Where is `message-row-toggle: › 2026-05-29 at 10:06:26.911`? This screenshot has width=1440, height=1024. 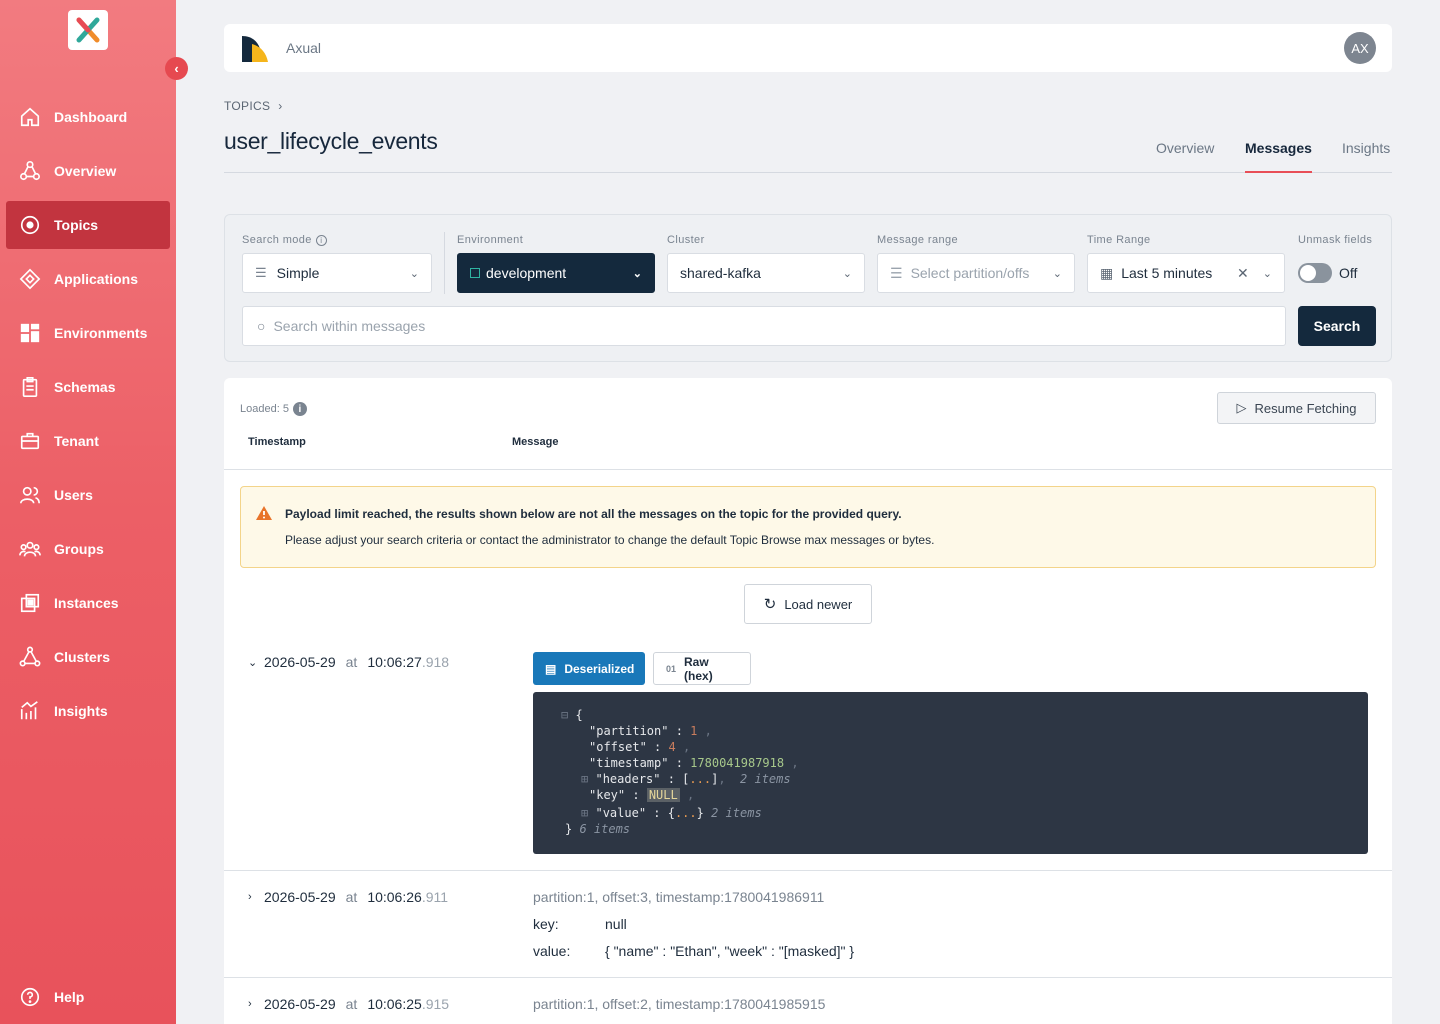
message-row-toggle: › 2026-05-29 at 10:06:26.911 is located at coordinates (348, 897).